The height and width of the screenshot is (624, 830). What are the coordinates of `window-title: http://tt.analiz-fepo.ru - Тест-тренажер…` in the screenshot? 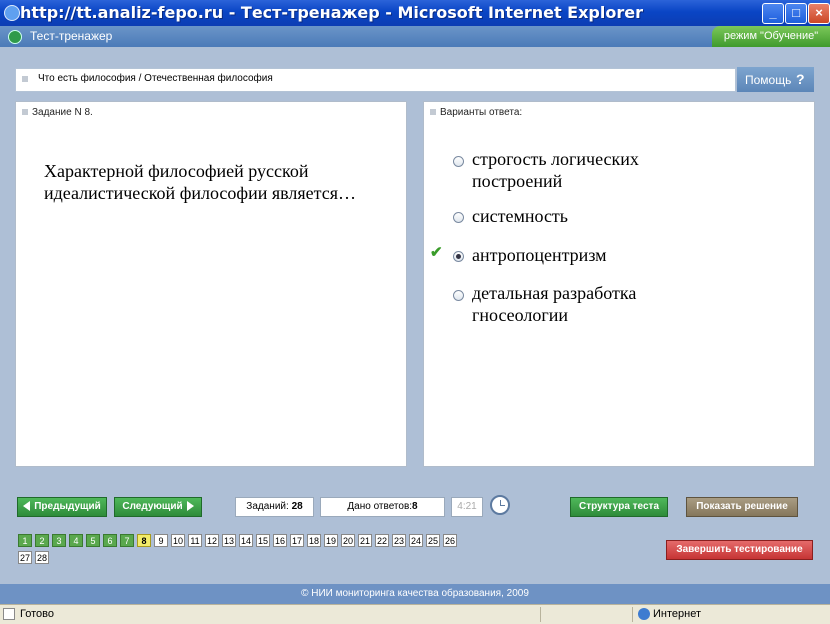 It's located at (331, 12).